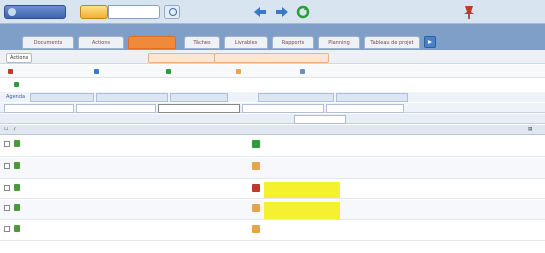 The height and width of the screenshot is (253, 545). What do you see at coordinates (303, 12) in the screenshot?
I see `refresh-icon` at bounding box center [303, 12].